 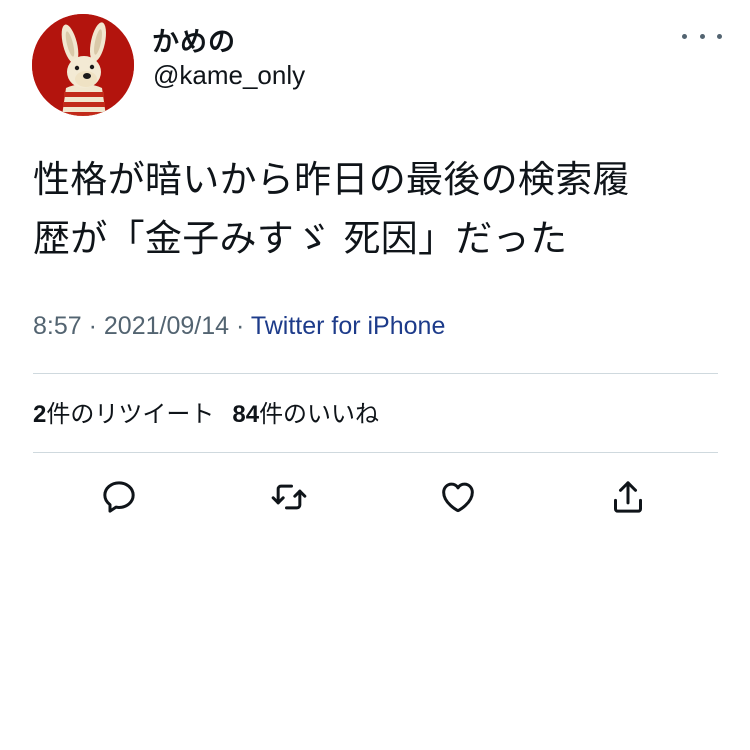 What do you see at coordinates (375, 497) in the screenshot?
I see `tweet-actions` at bounding box center [375, 497].